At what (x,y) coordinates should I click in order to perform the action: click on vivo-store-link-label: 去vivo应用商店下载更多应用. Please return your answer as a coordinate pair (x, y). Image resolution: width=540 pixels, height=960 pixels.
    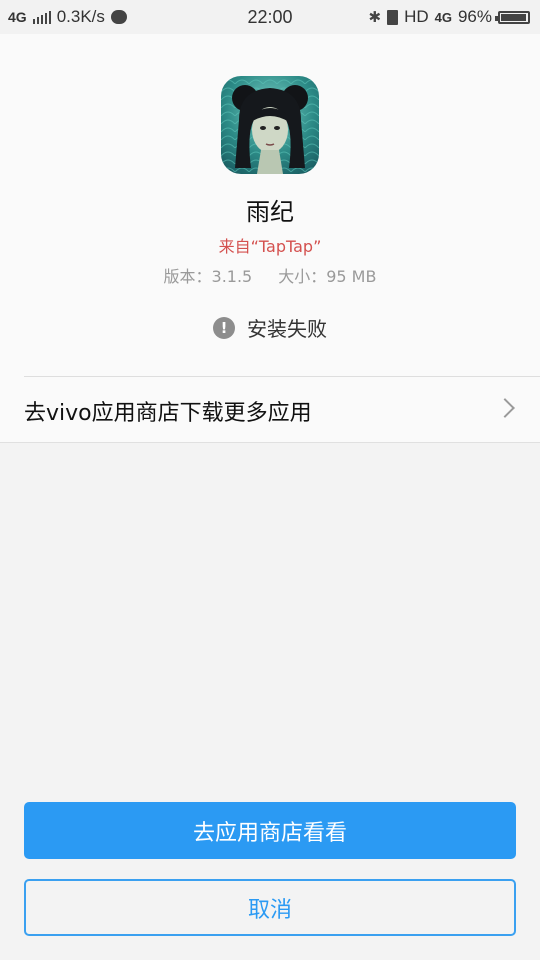
    Looking at the image, I should click on (168, 413).